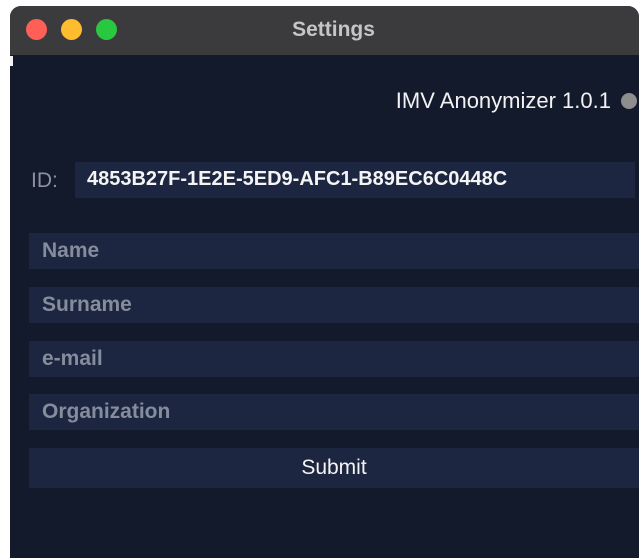 The image size is (639, 558). Describe the element at coordinates (334, 305) in the screenshot. I see `surname-input` at that location.